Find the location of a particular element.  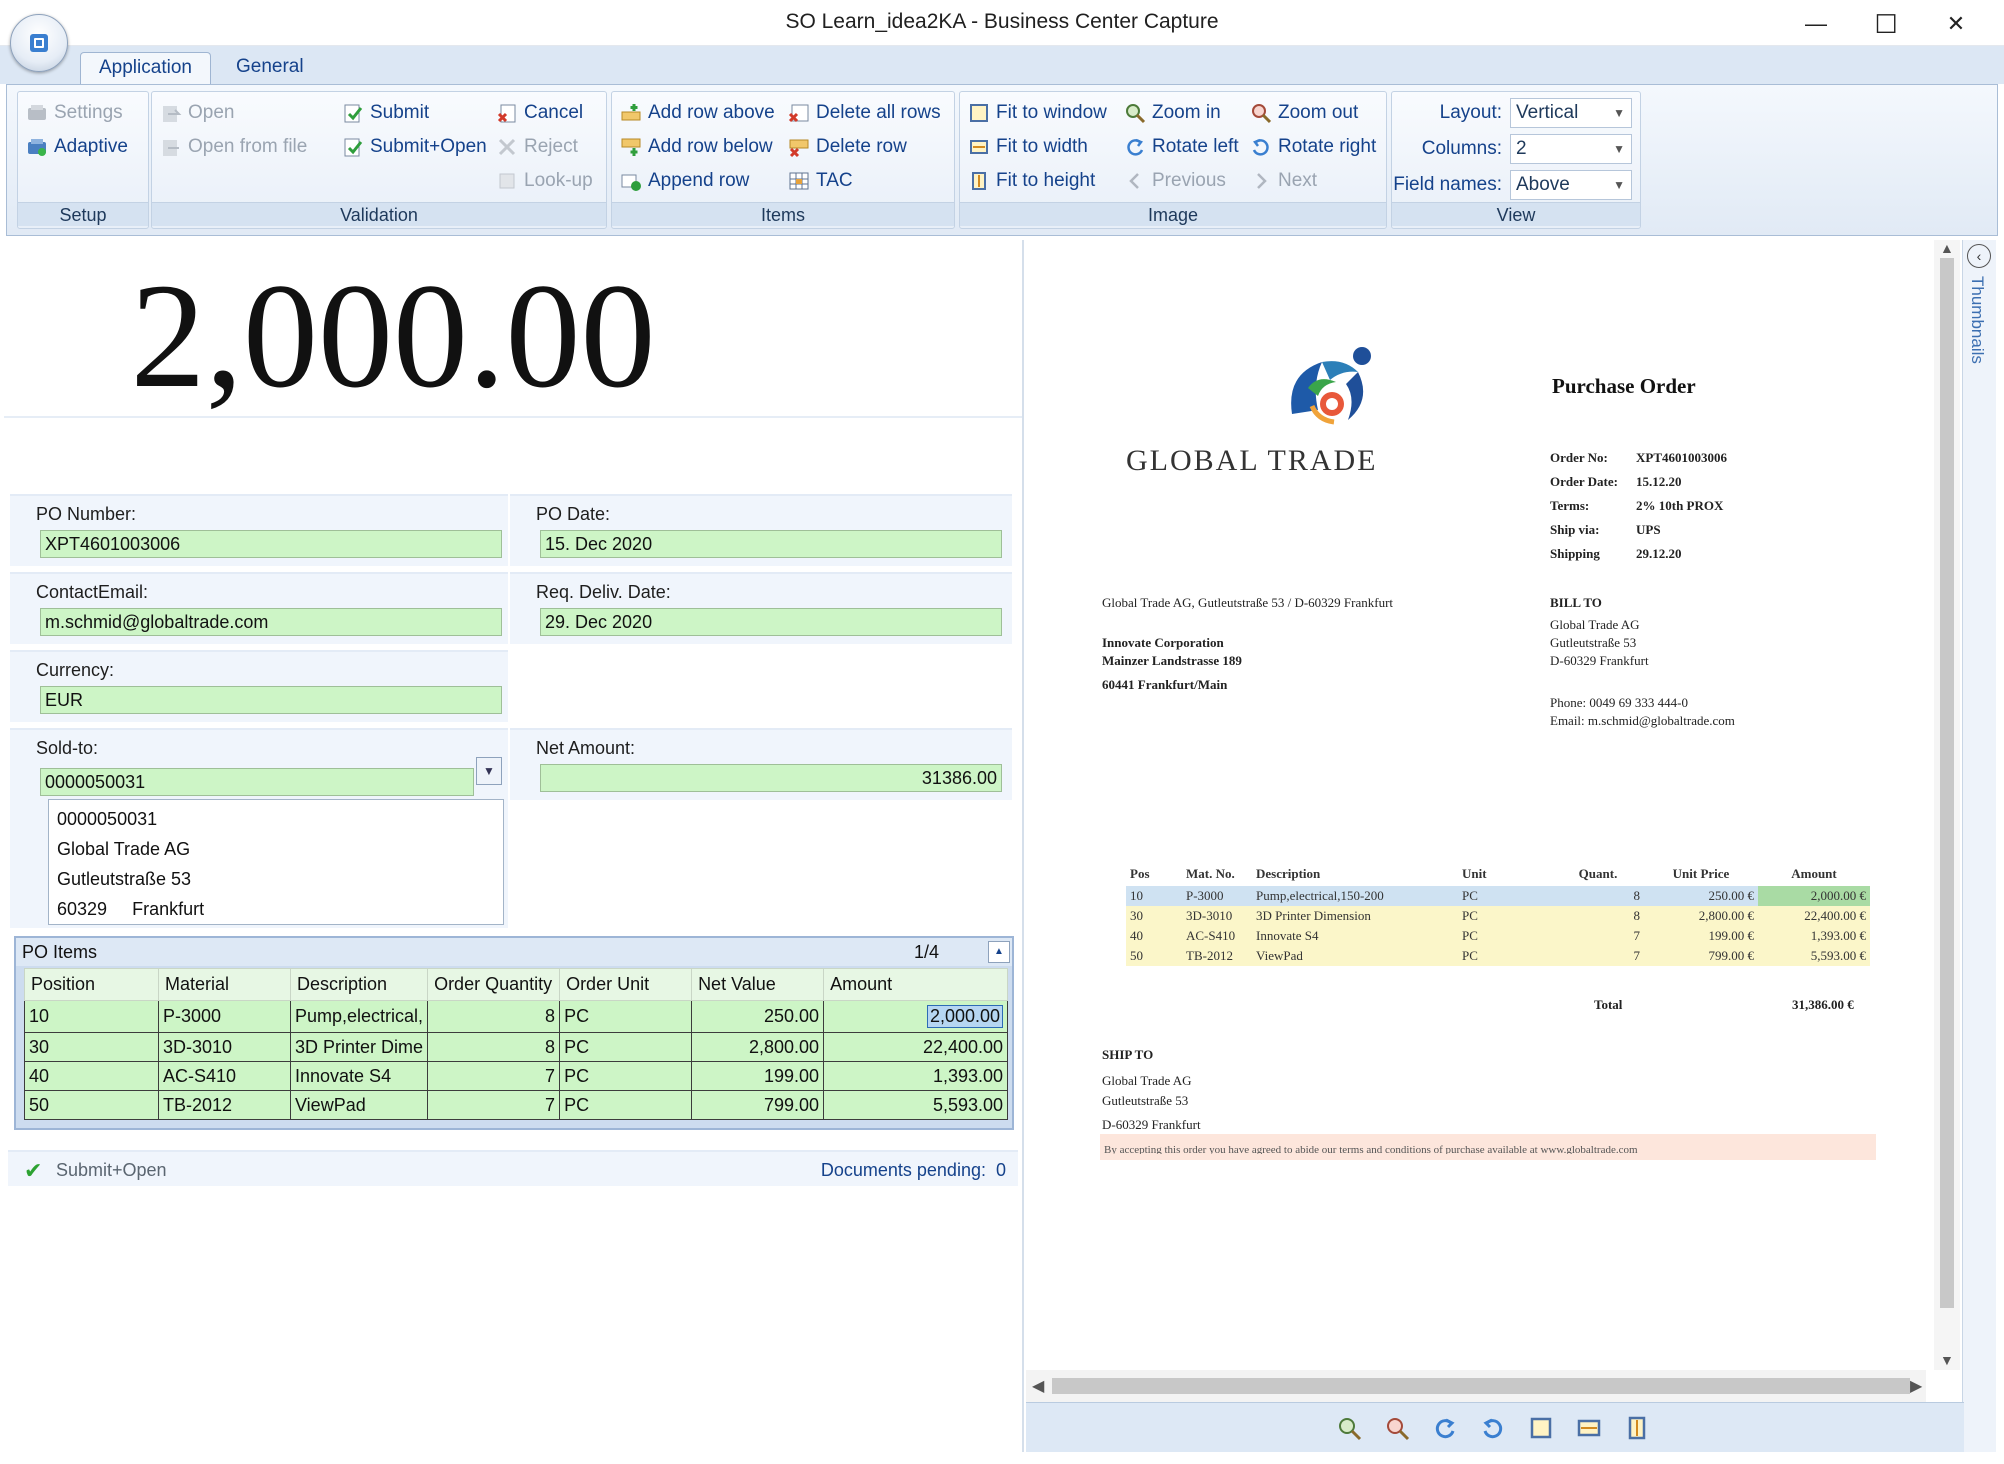

add-row-below-button: Add row below is located at coordinates (696, 147).